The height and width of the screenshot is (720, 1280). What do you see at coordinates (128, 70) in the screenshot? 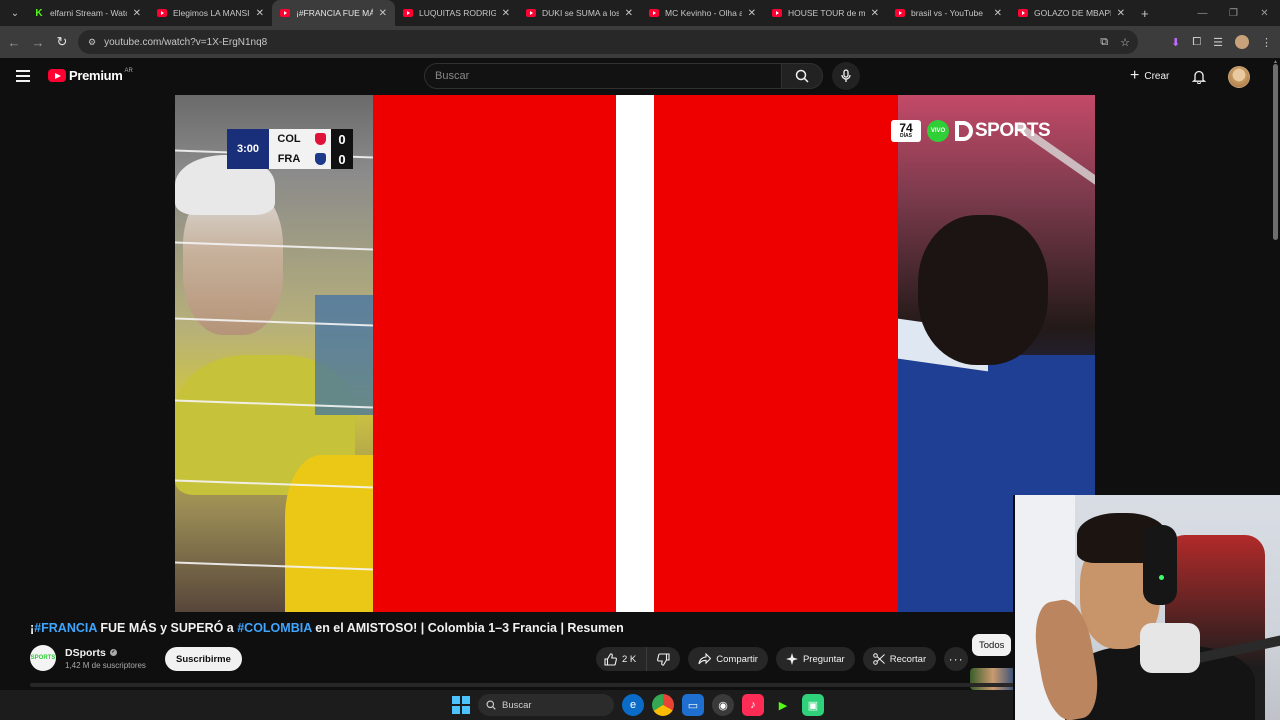
I see `country-code: AR` at bounding box center [128, 70].